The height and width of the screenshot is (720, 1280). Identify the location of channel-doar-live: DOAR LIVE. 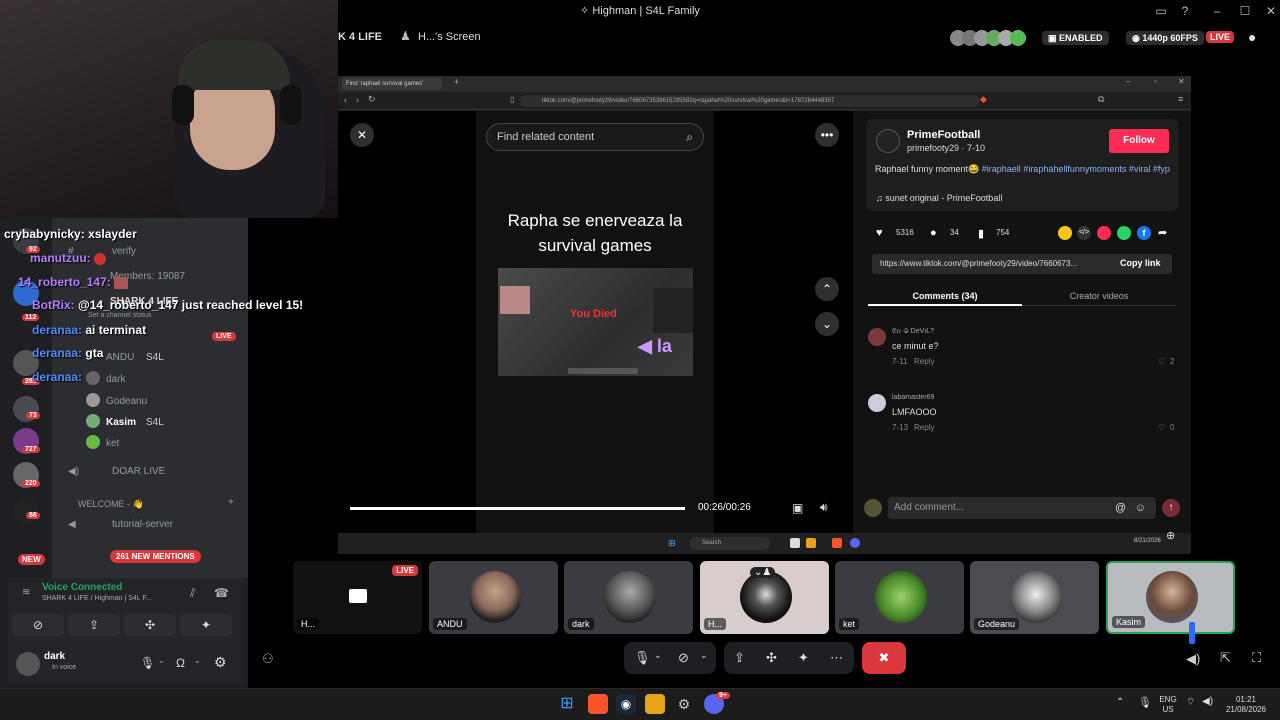
(138, 471).